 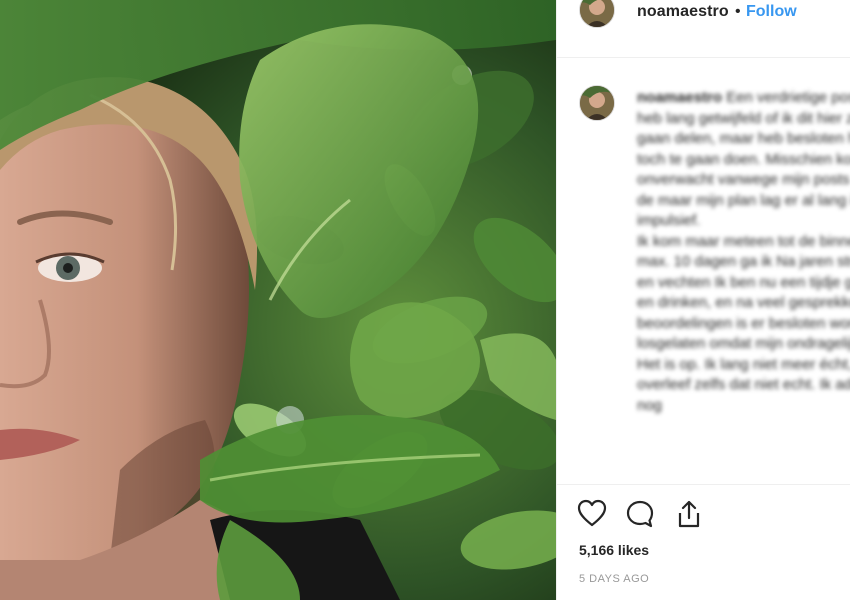 I want to click on follow-button: Follow, so click(x=771, y=12).